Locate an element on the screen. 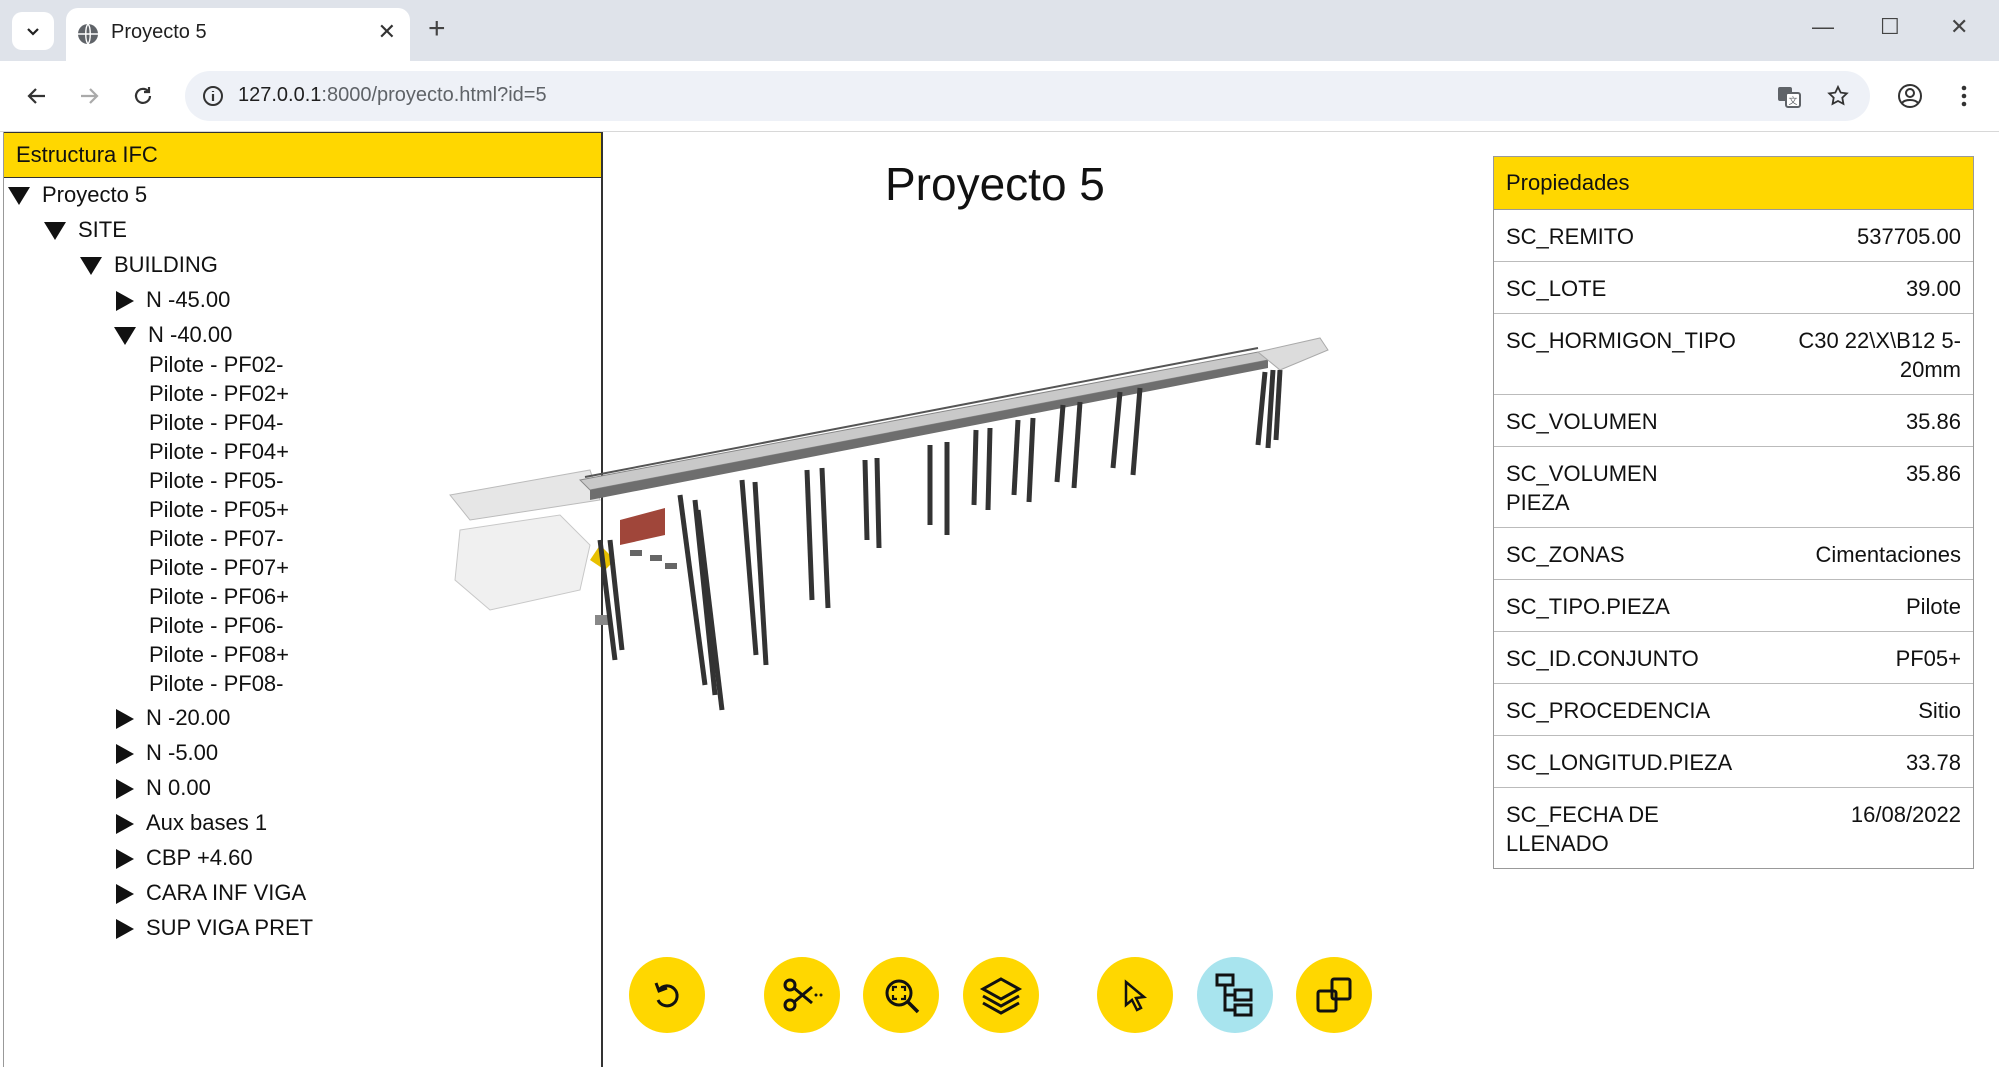 This screenshot has width=1999, height=1069. property-key: SC_ID.CONJUNTO is located at coordinates (1602, 658).